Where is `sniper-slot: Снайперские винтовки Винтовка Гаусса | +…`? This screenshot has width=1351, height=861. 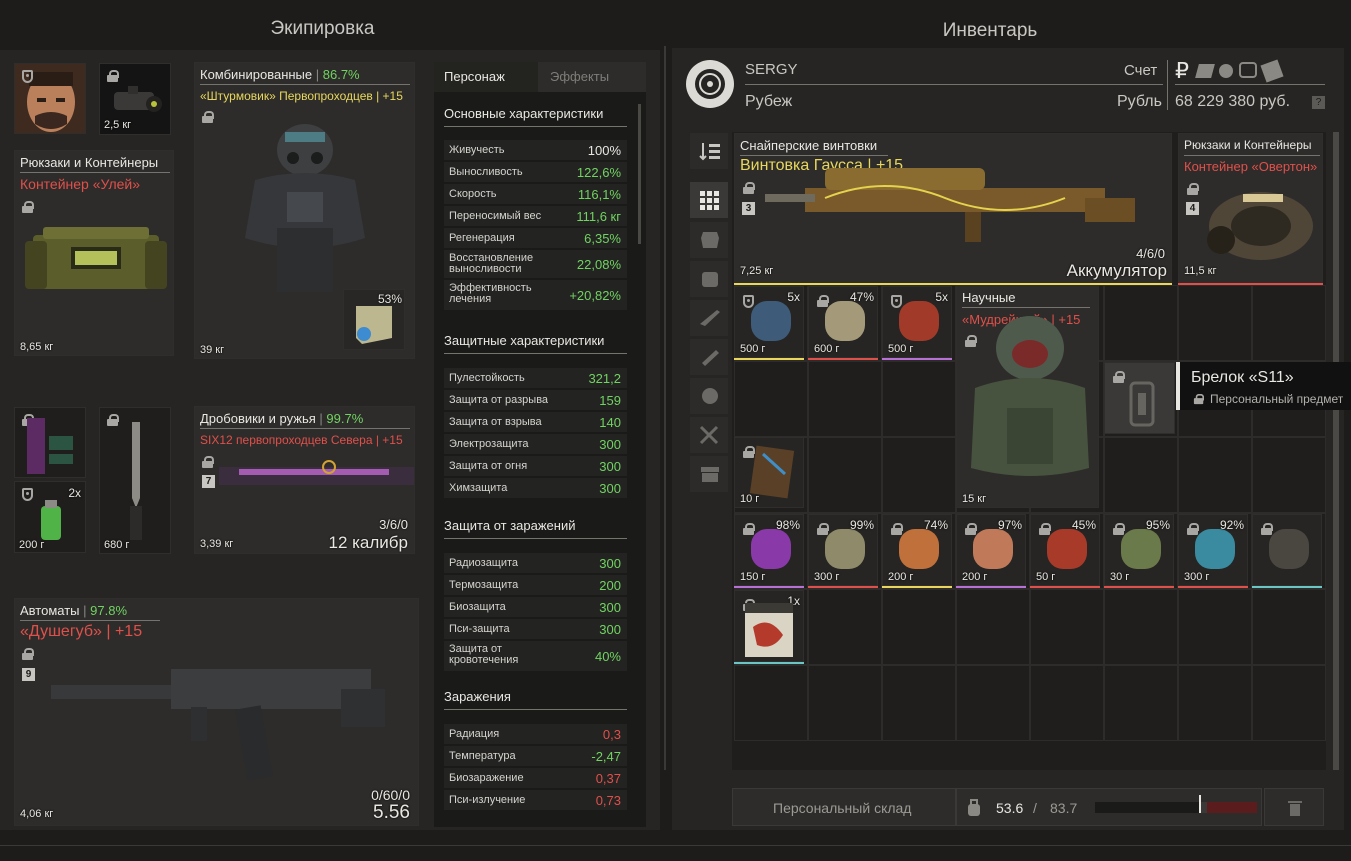 sniper-slot: Снайперские винтовки Винтовка Гаусса | +… is located at coordinates (953, 208).